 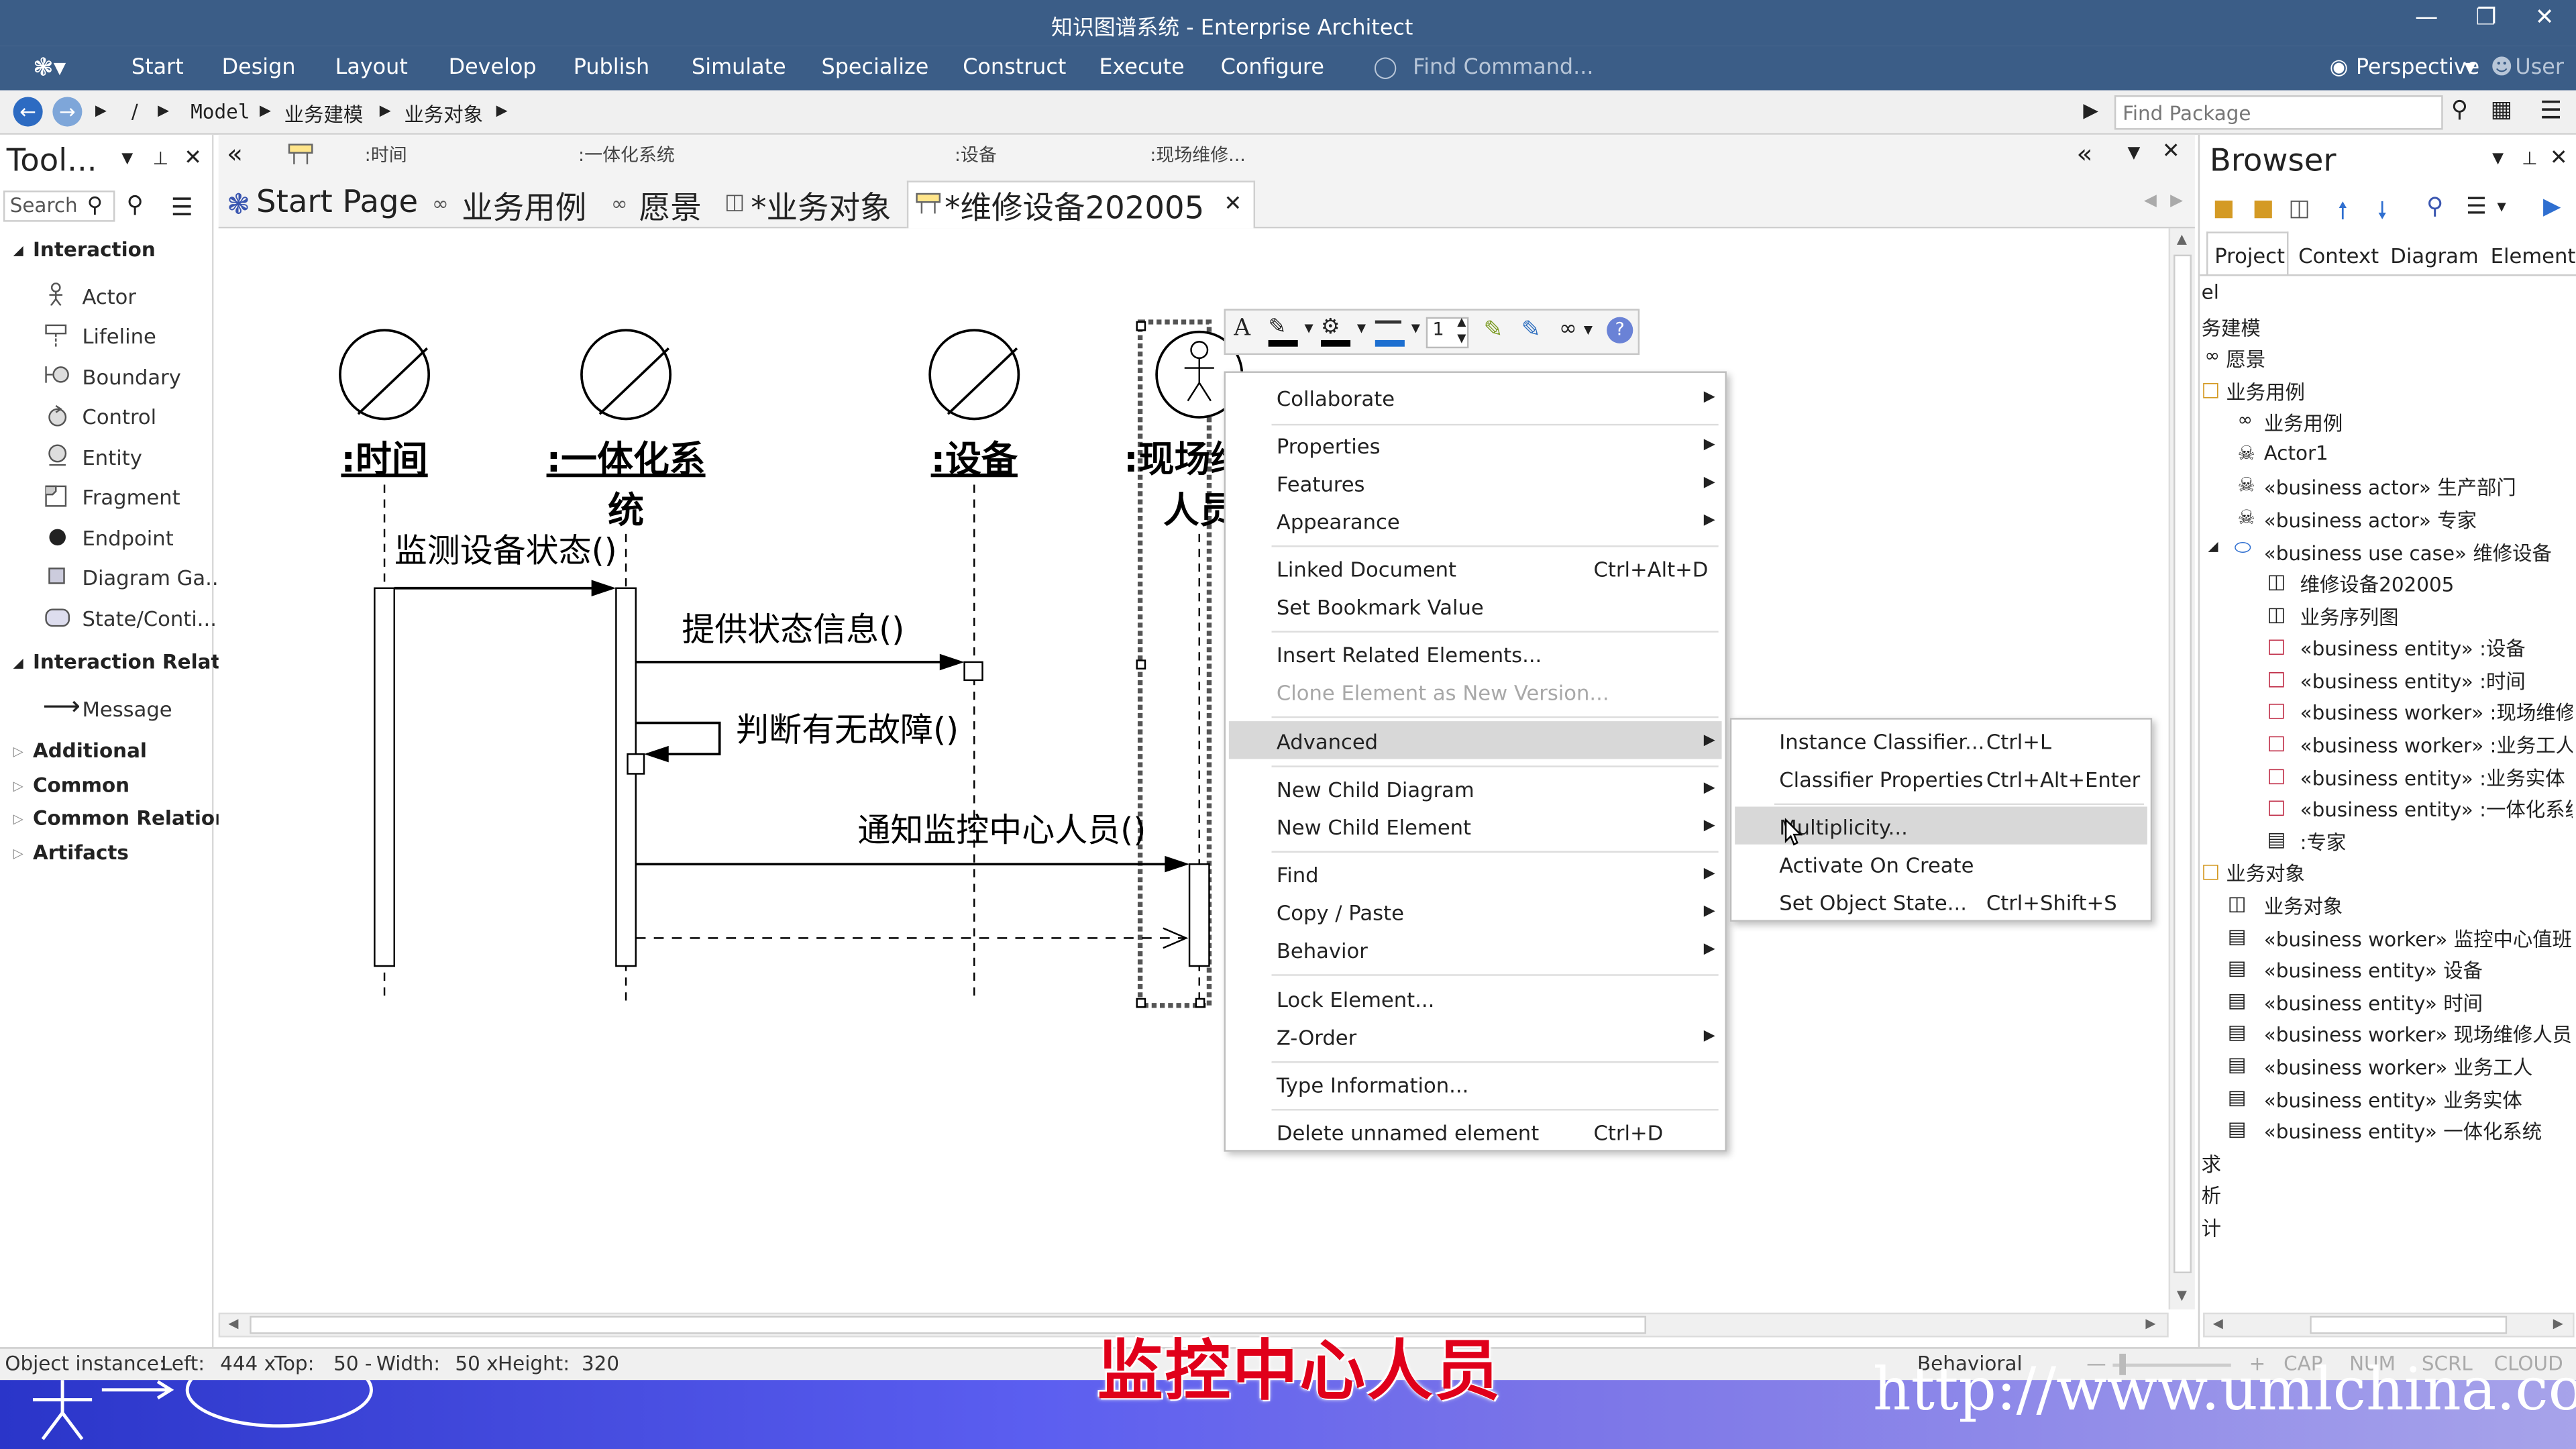 I want to click on tree-item: «business use case» 维修设备, so click(x=2408, y=553).